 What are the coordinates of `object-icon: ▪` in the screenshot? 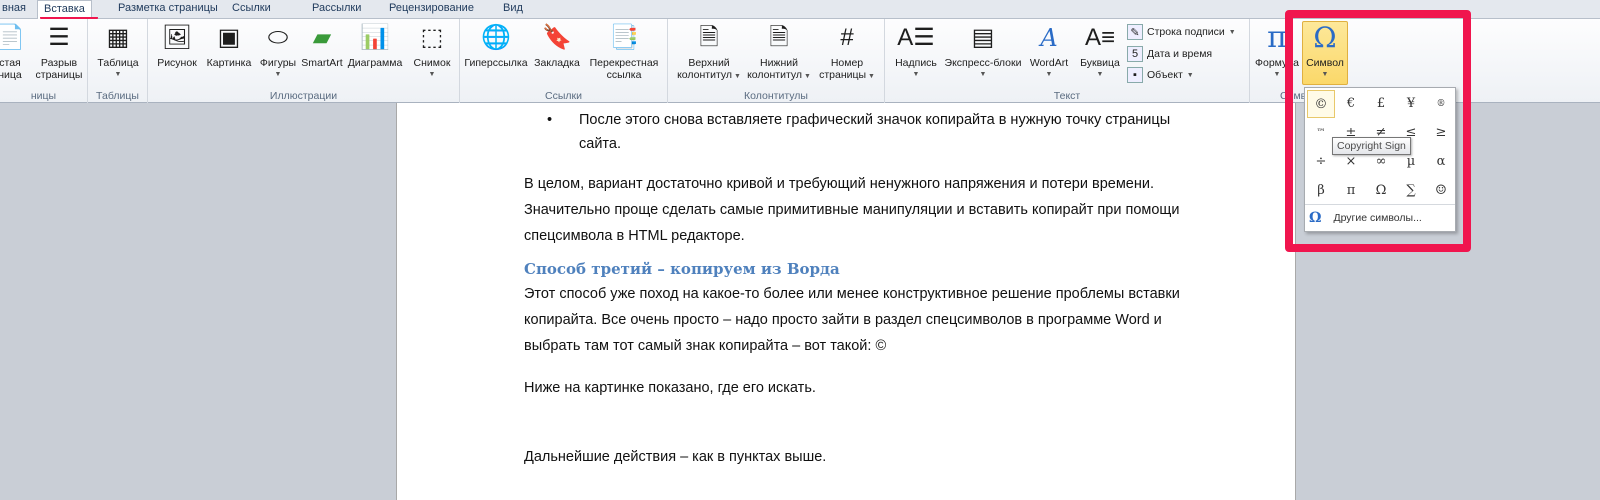 It's located at (1135, 75).